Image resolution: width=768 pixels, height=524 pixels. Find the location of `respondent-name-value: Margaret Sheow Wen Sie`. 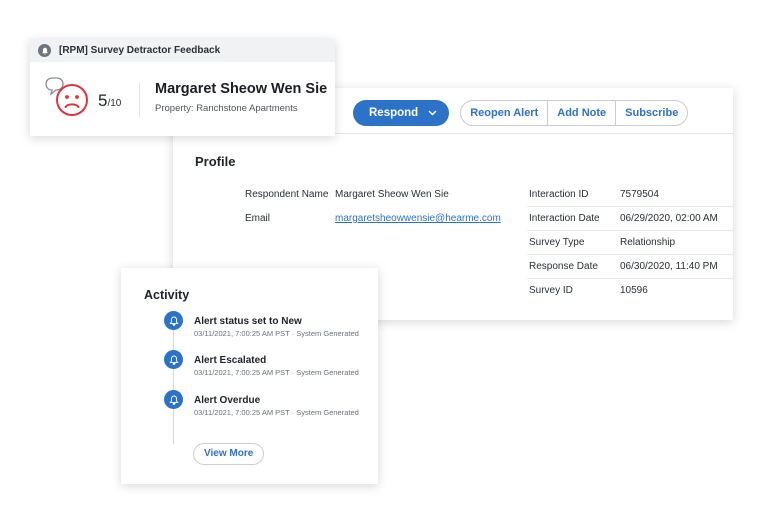

respondent-name-value: Margaret Sheow Wen Sie is located at coordinates (392, 194).